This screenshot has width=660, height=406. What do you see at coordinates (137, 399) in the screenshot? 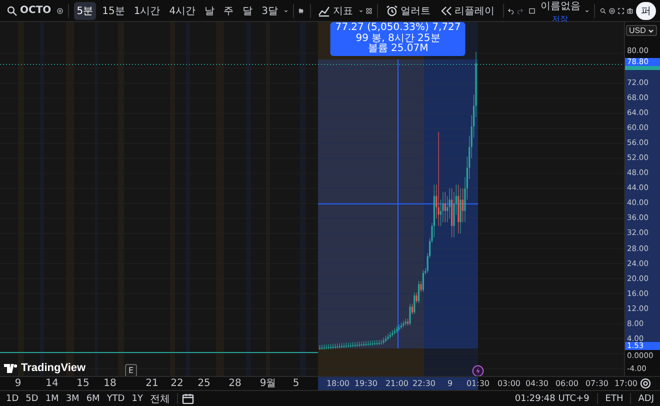
I see `range-button: 1Y` at bounding box center [137, 399].